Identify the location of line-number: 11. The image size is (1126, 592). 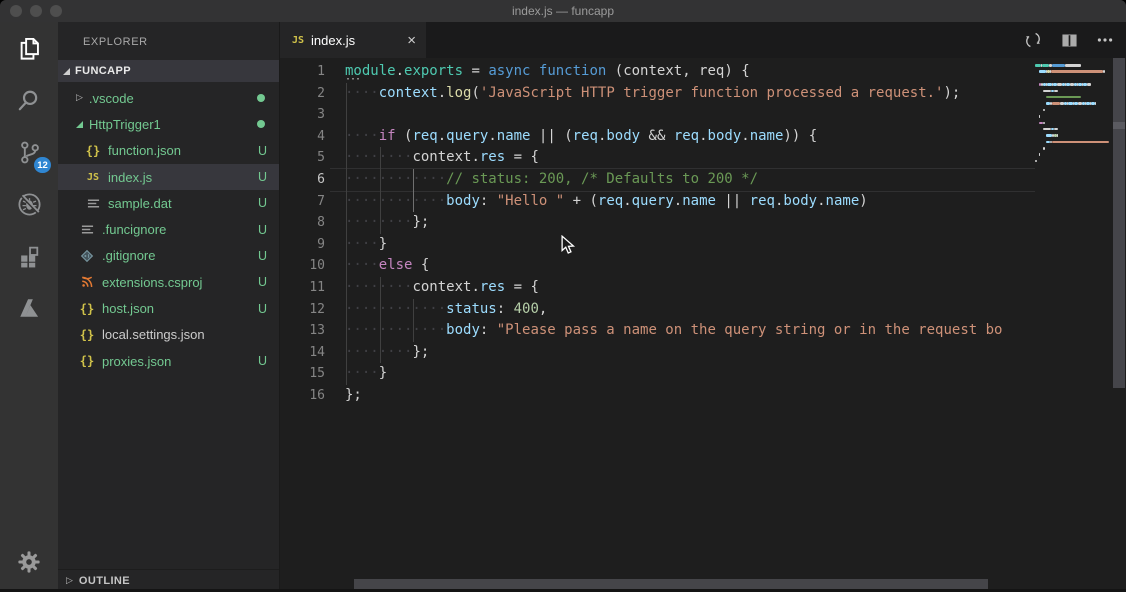
(306, 288).